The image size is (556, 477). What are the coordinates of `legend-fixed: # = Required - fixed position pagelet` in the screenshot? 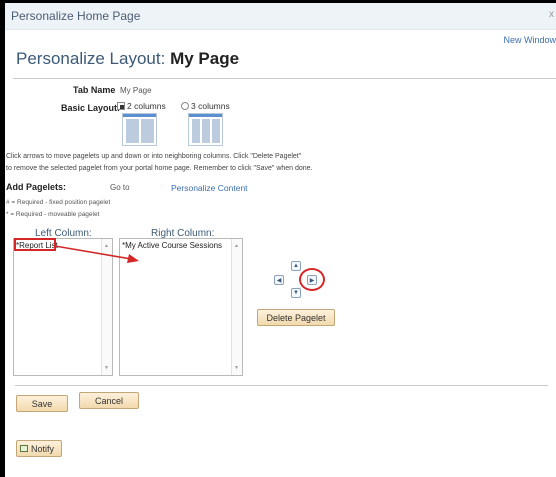 It's located at (58, 202).